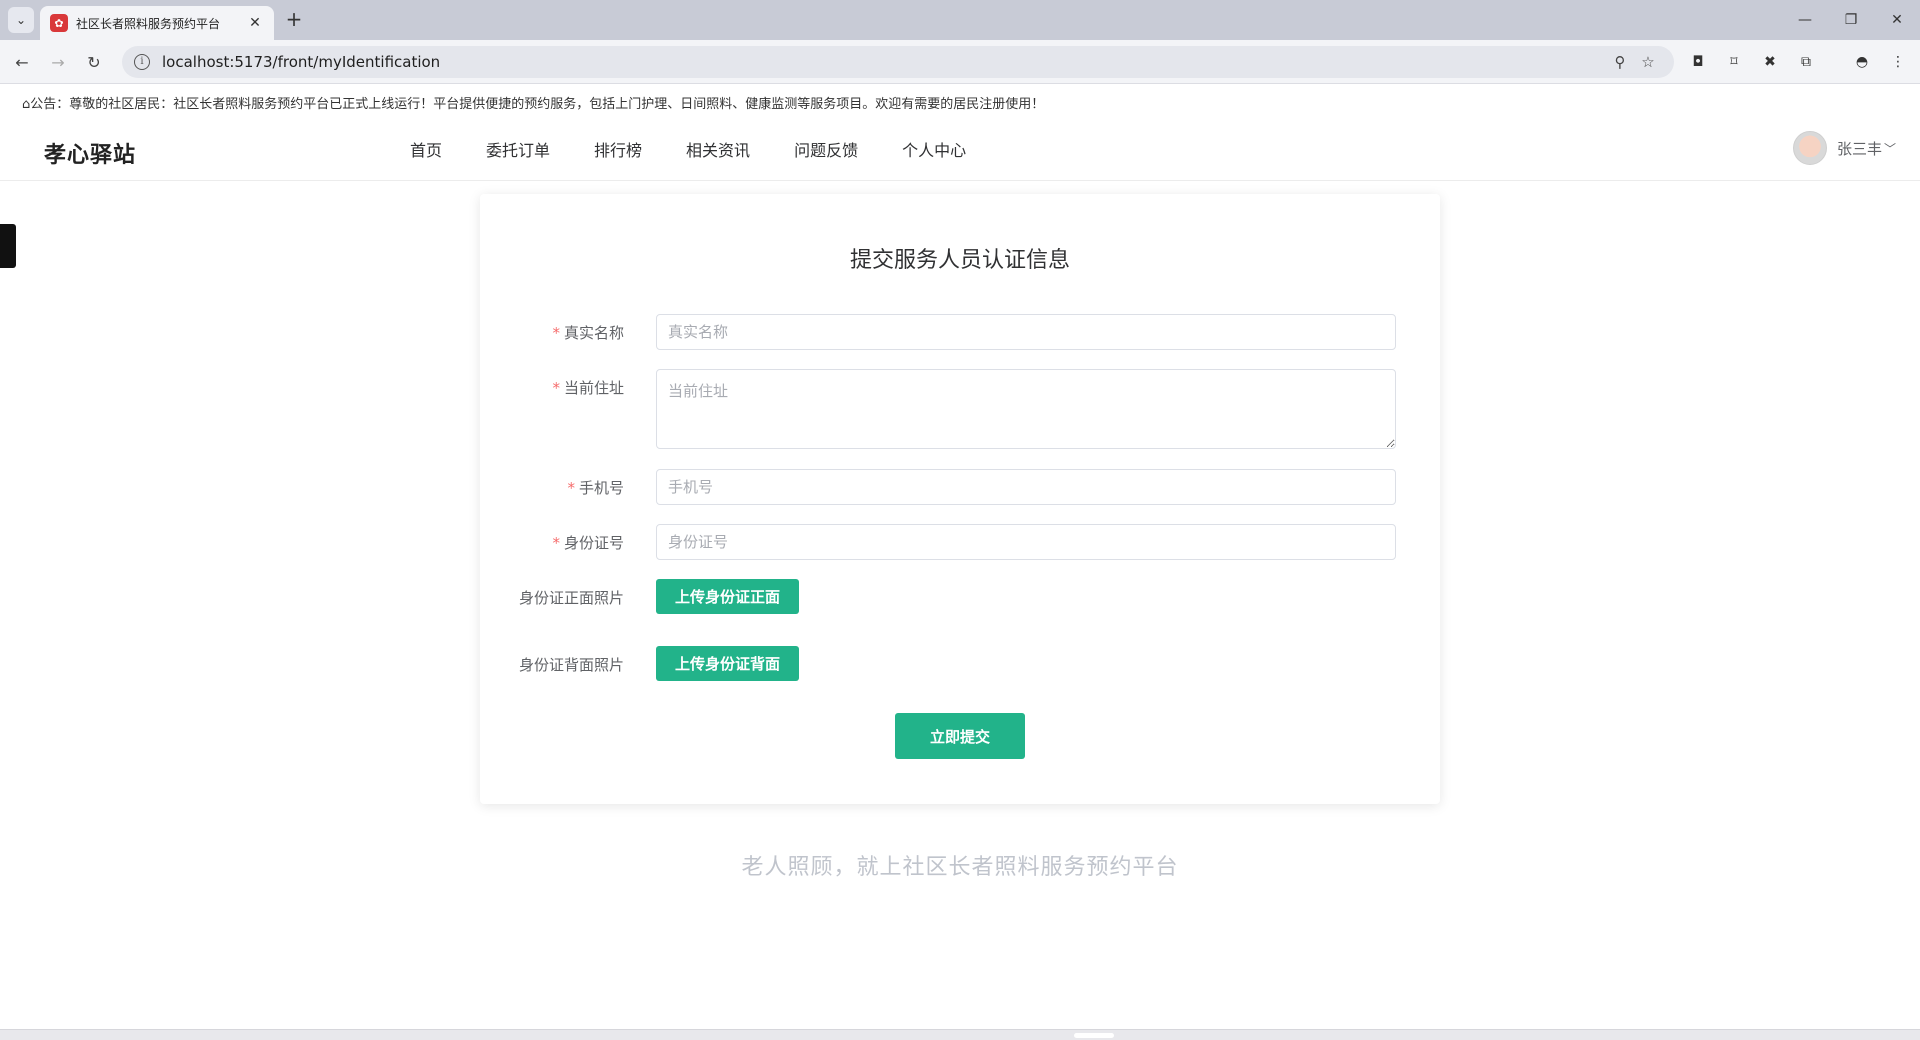  What do you see at coordinates (571, 665) in the screenshot?
I see `id-back-label: 身份证背面照片` at bounding box center [571, 665].